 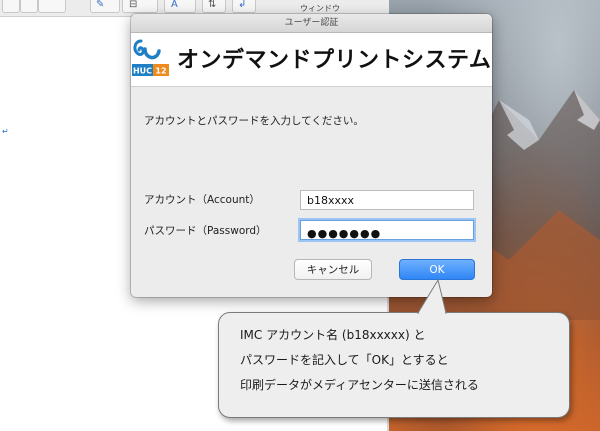 What do you see at coordinates (160, 71) in the screenshot?
I see `logo-number: 12` at bounding box center [160, 71].